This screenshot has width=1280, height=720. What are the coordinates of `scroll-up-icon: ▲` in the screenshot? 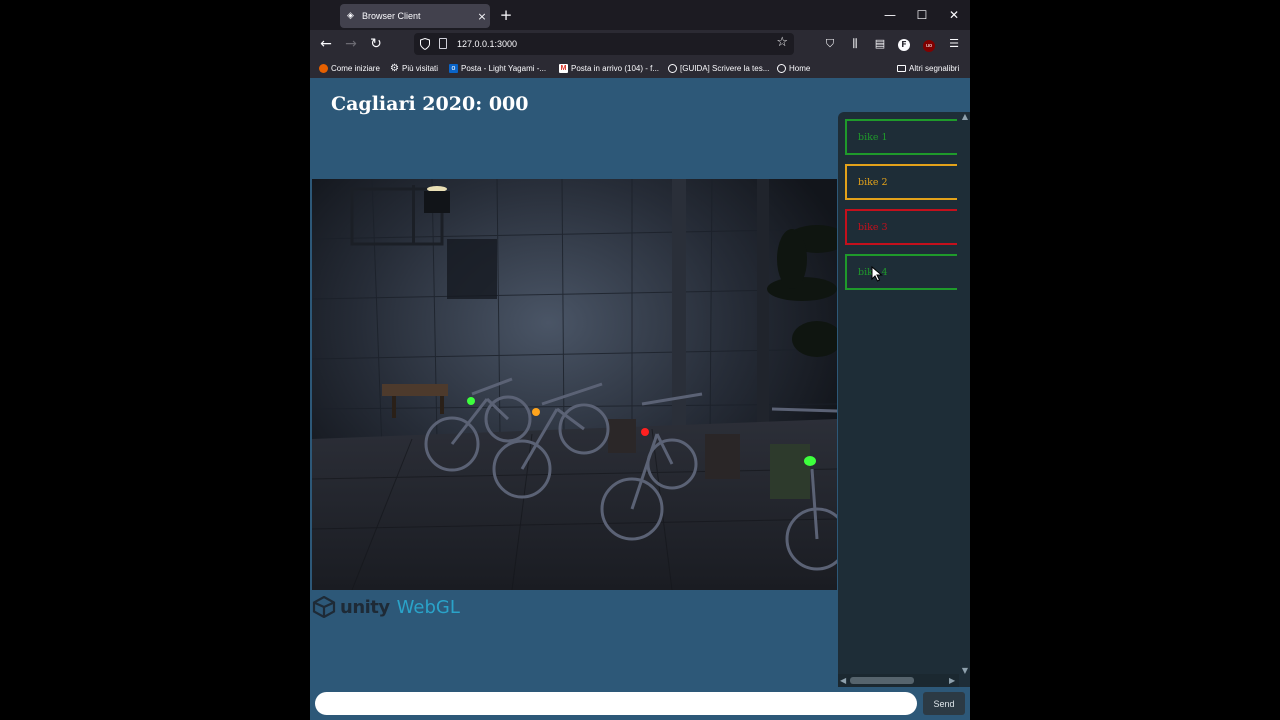 It's located at (965, 116).